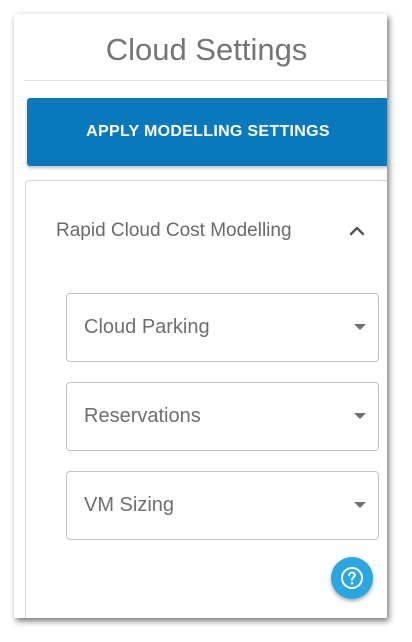  I want to click on apply-modelling-settings-button: APPLY MODELLING SETTINGS, so click(207, 132).